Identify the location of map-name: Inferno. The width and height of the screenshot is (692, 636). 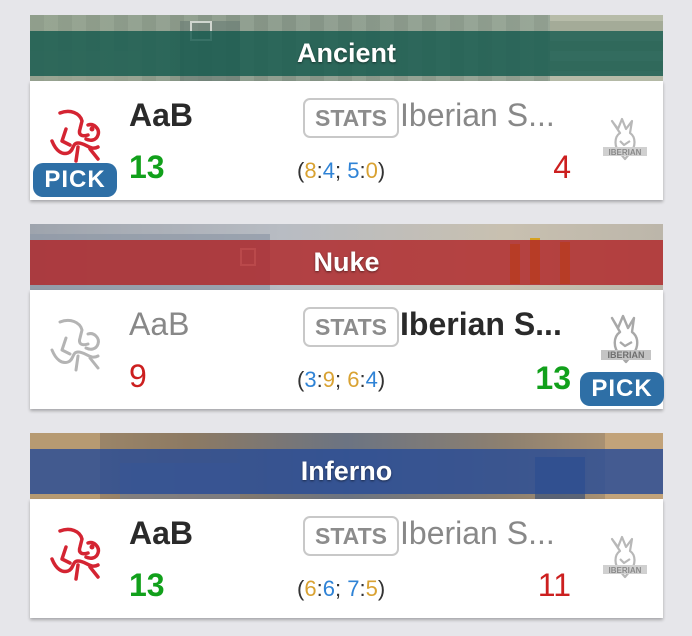
(346, 471).